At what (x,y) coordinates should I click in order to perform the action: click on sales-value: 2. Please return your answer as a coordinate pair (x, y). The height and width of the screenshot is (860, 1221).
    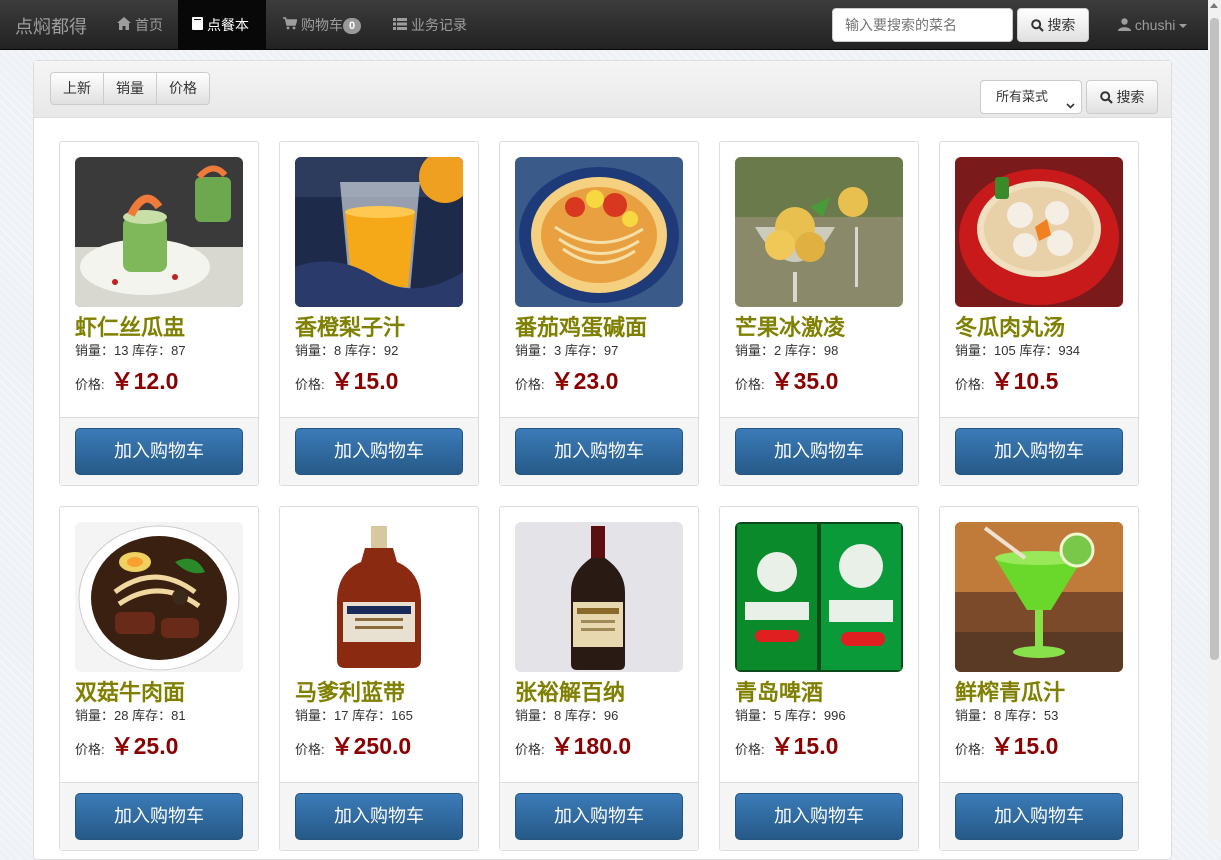
    Looking at the image, I should click on (779, 350).